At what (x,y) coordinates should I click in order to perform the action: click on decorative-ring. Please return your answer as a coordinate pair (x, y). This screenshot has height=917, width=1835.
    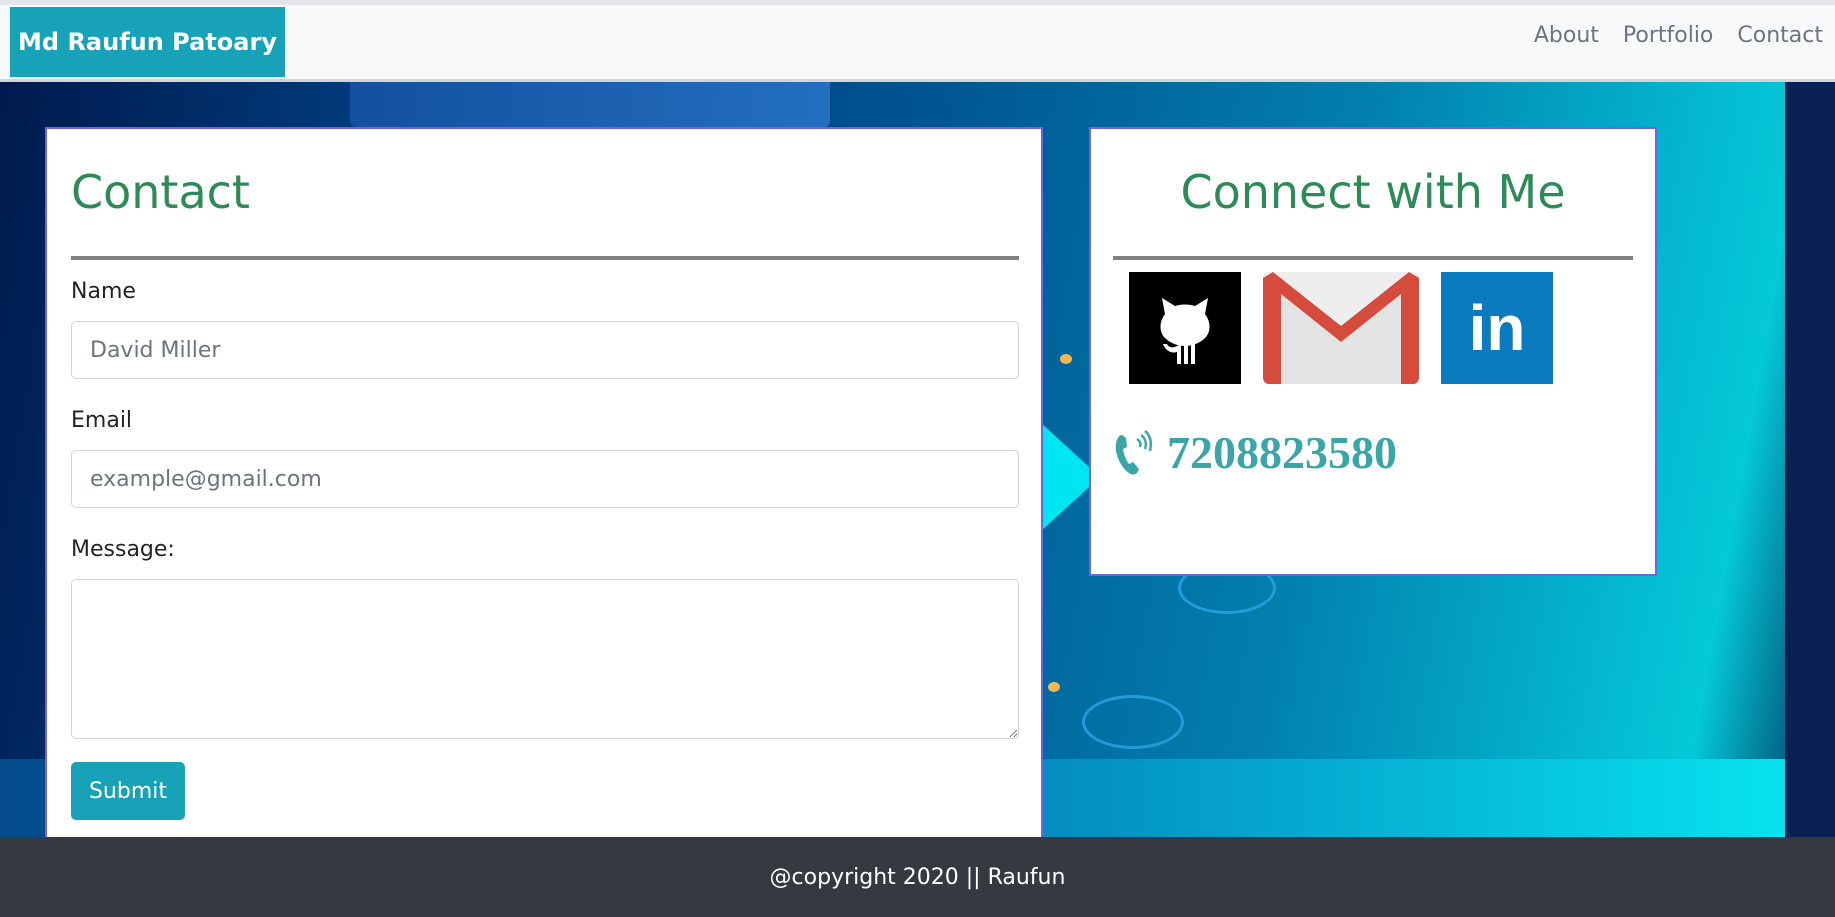
    Looking at the image, I should click on (1133, 722).